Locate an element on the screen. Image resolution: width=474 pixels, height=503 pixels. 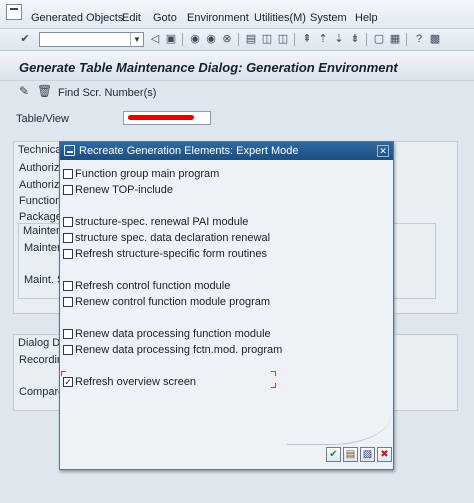
option-label: Renew control function module program is located at coordinates (173, 302).